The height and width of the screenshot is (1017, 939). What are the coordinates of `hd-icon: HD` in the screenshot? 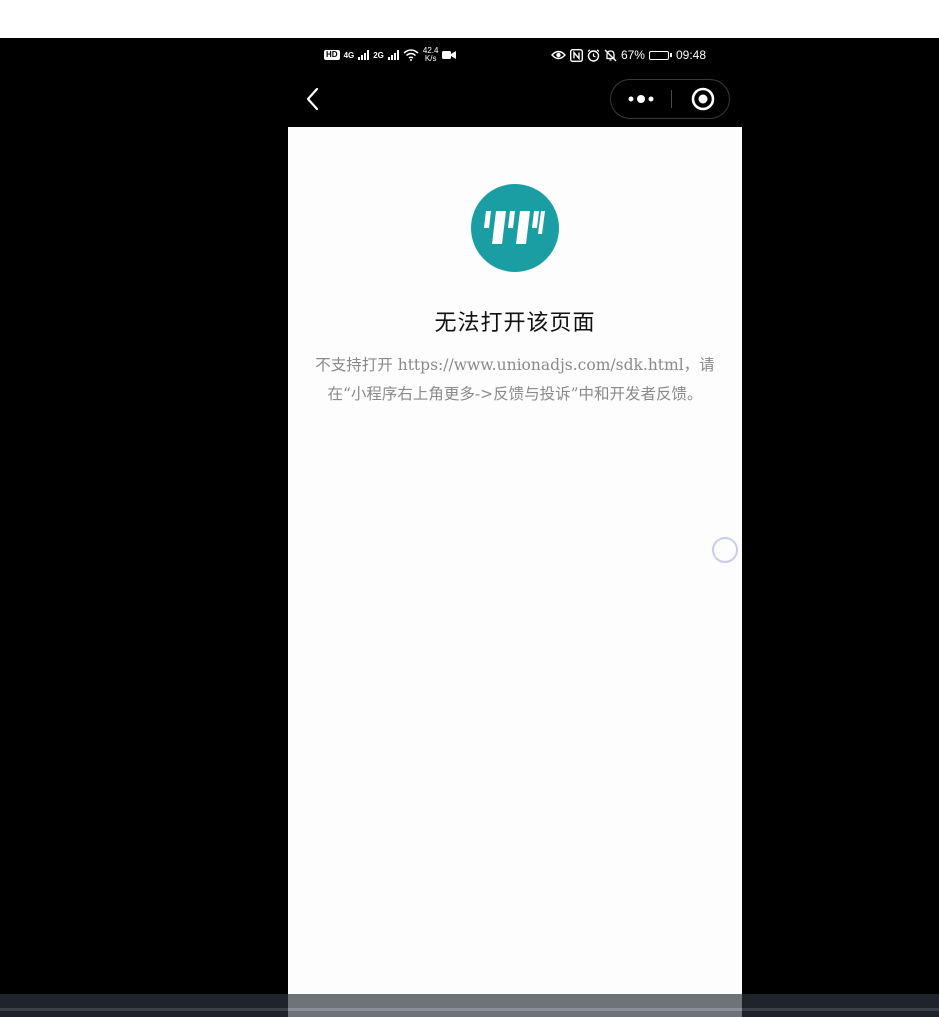 It's located at (332, 55).